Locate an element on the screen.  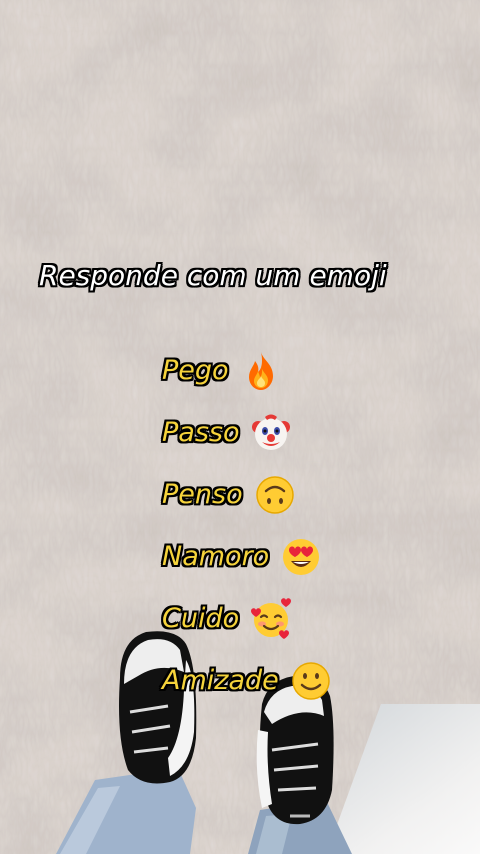
option-amizade: Amizade is located at coordinates (292, 681).